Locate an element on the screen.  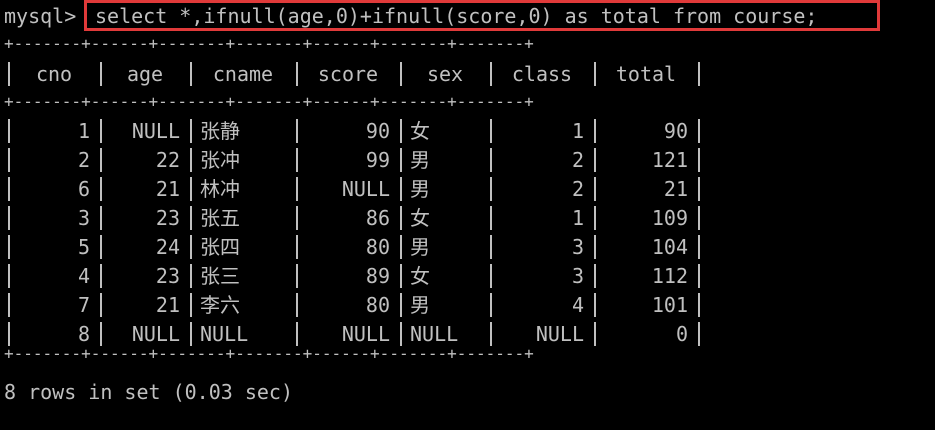
table-cell: 24 is located at coordinates (167, 247).